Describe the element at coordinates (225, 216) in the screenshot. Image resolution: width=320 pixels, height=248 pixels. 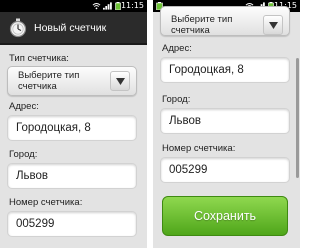
I see `save-button: Сохранить` at that location.